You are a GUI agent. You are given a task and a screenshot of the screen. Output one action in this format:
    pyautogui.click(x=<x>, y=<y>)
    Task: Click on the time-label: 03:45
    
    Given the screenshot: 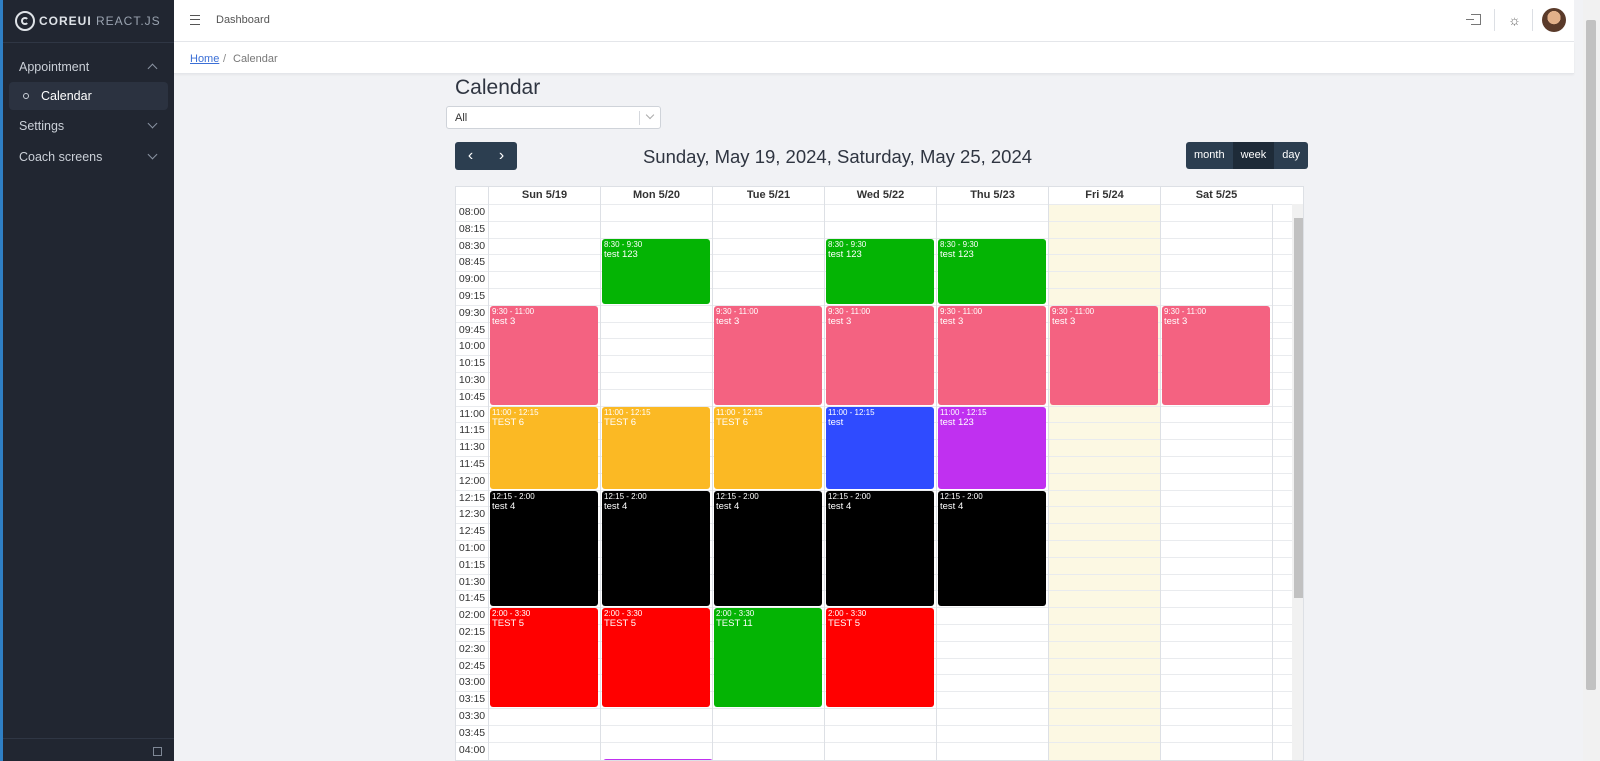 What is the action you would take?
    pyautogui.click(x=472, y=732)
    